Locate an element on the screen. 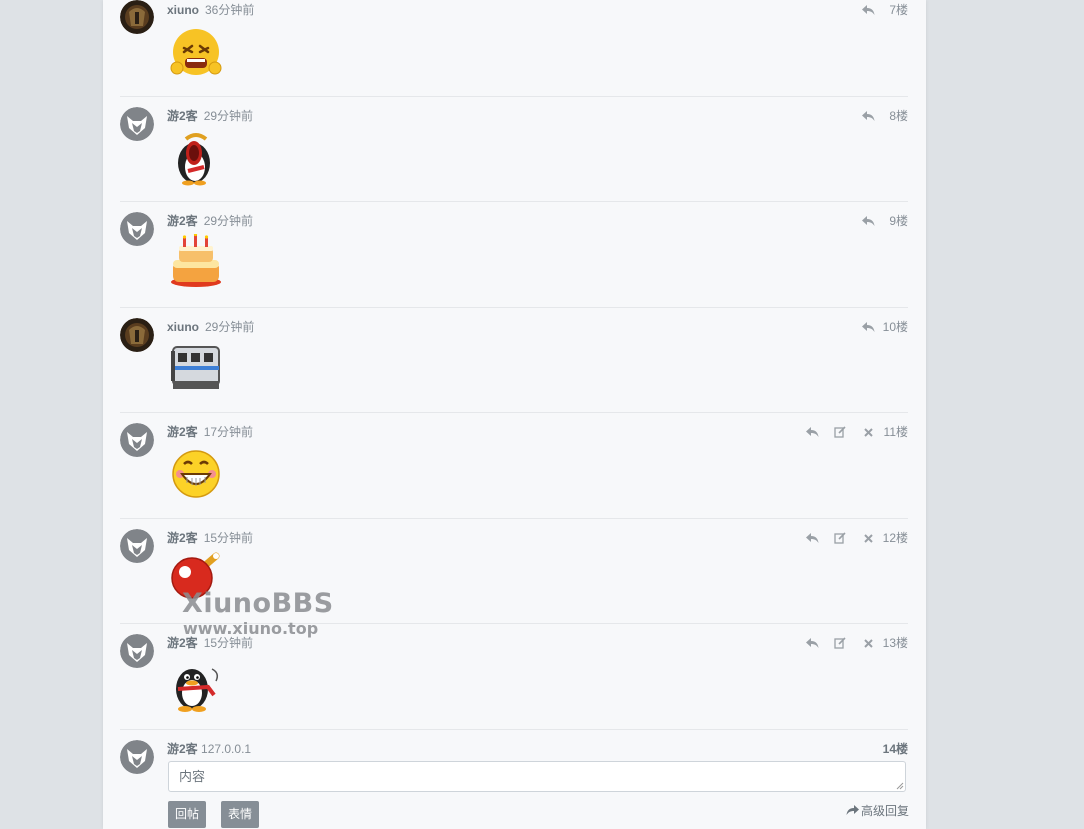 The image size is (1084, 829). post-time: 36分钟前 is located at coordinates (230, 10).